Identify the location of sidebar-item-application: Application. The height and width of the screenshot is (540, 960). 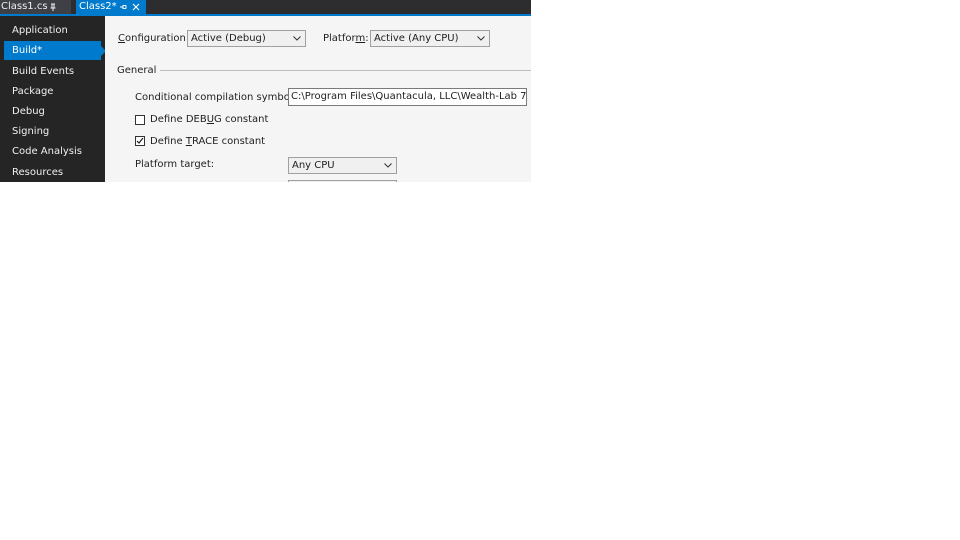
(52, 30).